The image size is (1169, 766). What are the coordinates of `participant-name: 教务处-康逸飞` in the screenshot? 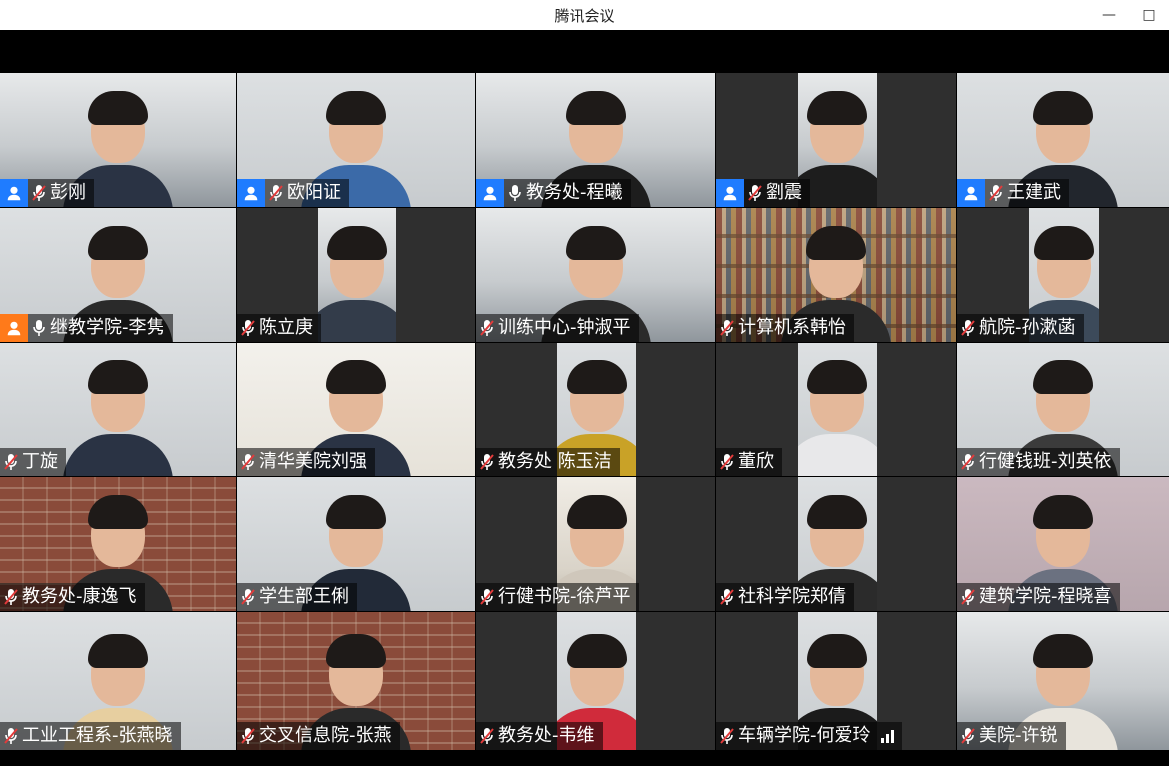 It's located at (79, 596).